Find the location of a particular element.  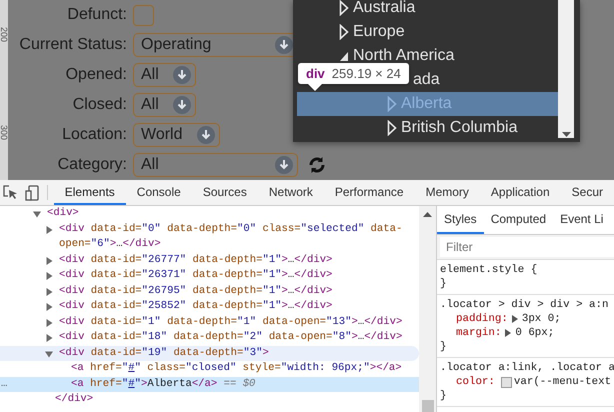

dom-node-row: <a href="#" class="closed" style="width: 96px;"></a> is located at coordinates (209, 368).